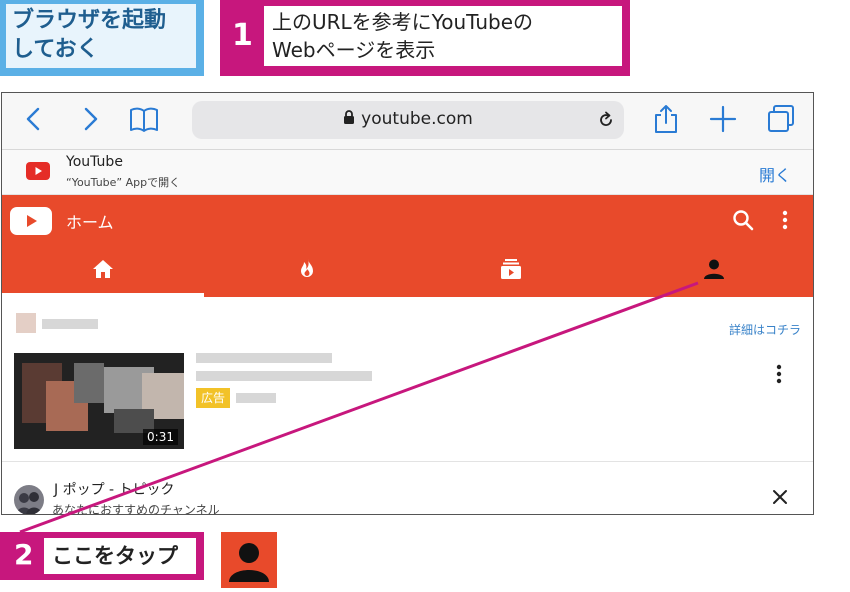 This screenshot has width=850, height=592. I want to click on step2-annotation-text: ここをタップ, so click(115, 556).